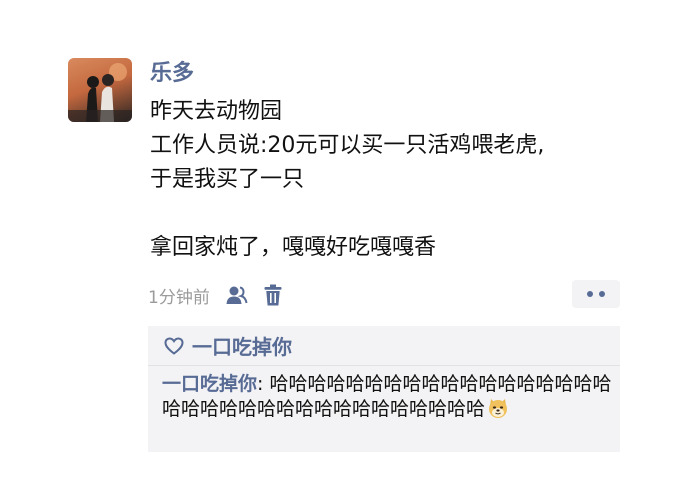  I want to click on more-actions-button, so click(596, 294).